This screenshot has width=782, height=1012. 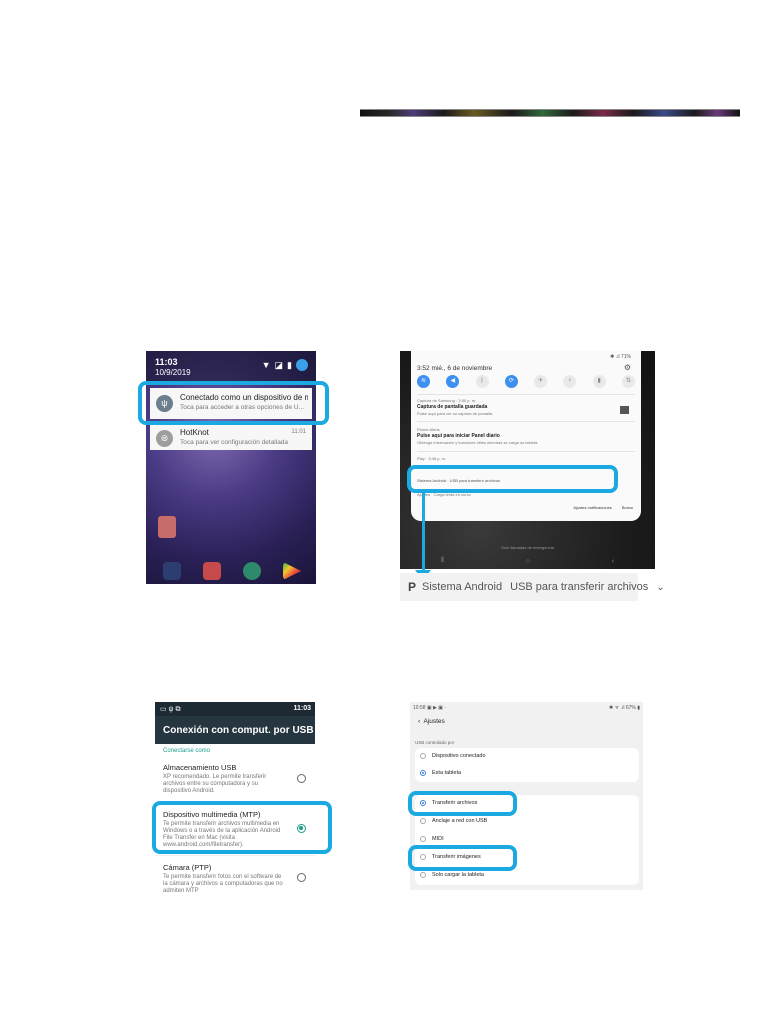 I want to click on emergency-text: Solo llamadas de emergencia, so click(x=527, y=547).